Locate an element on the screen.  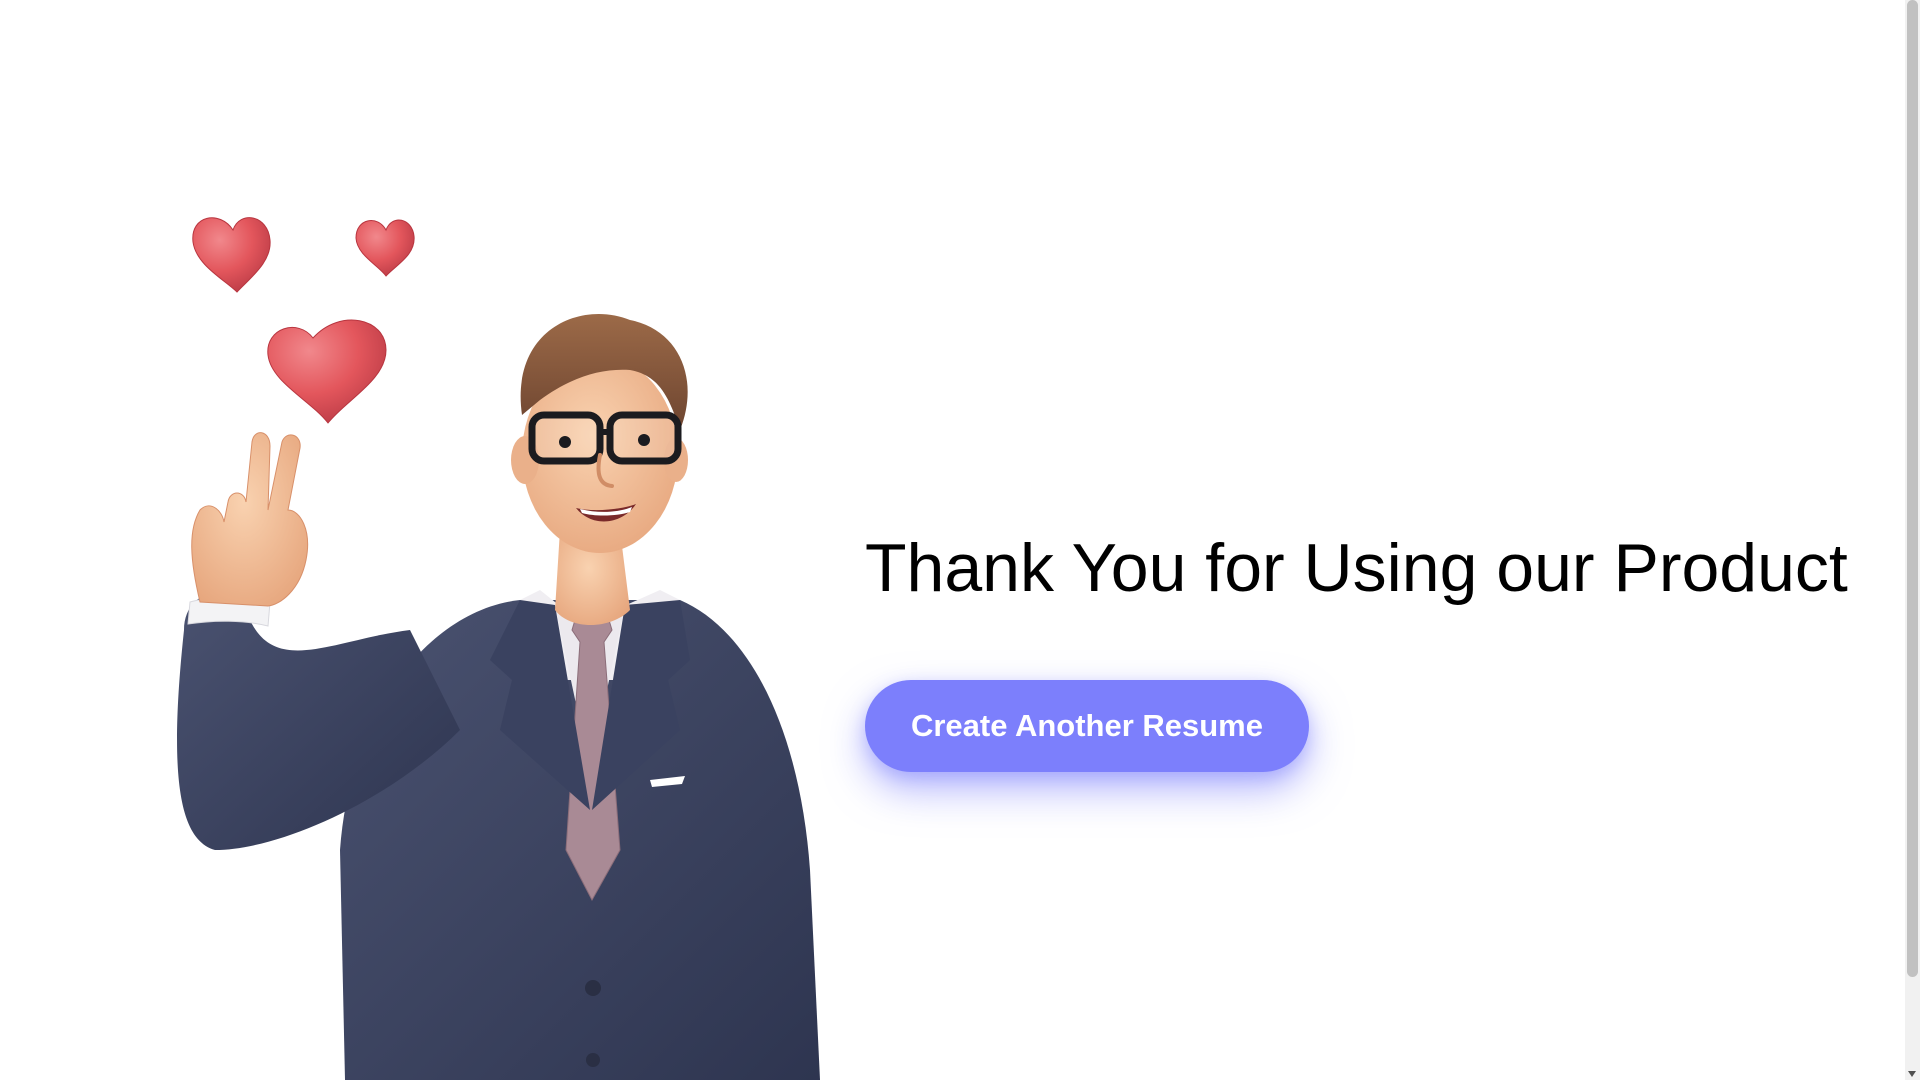
head is located at coordinates (599, 433).